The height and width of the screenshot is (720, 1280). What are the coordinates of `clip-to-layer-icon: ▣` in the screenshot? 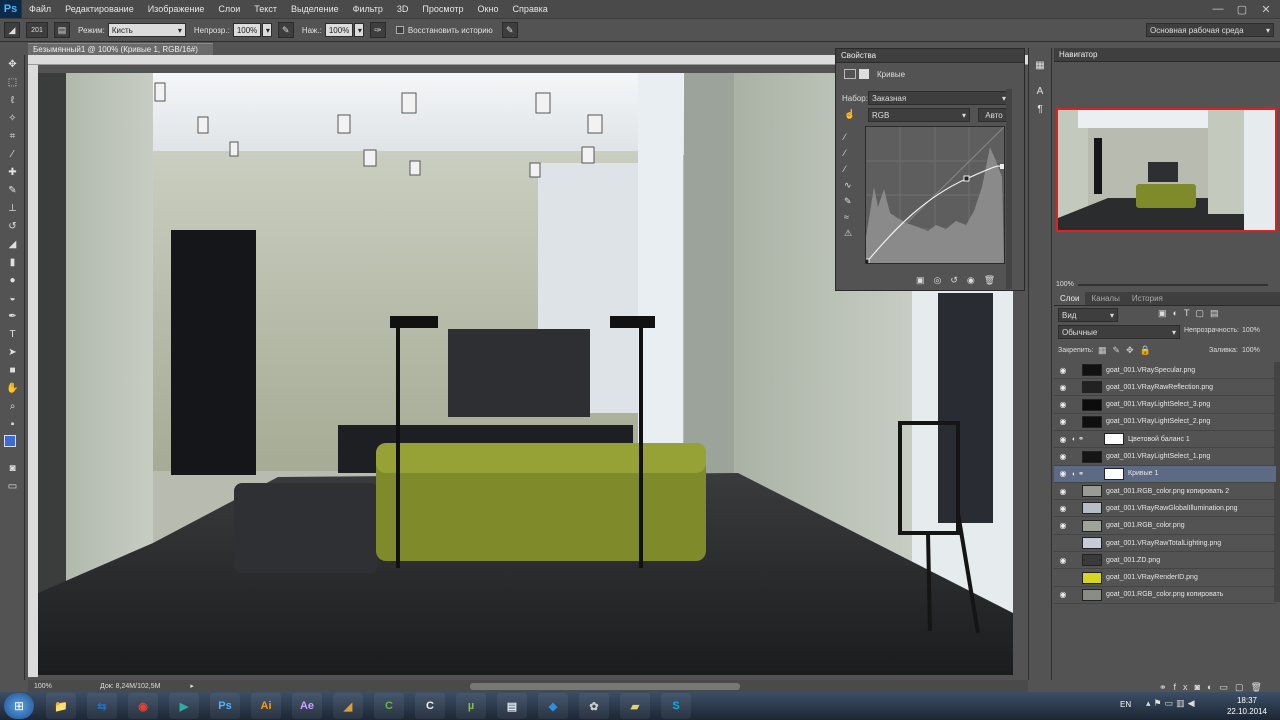 It's located at (925, 280).